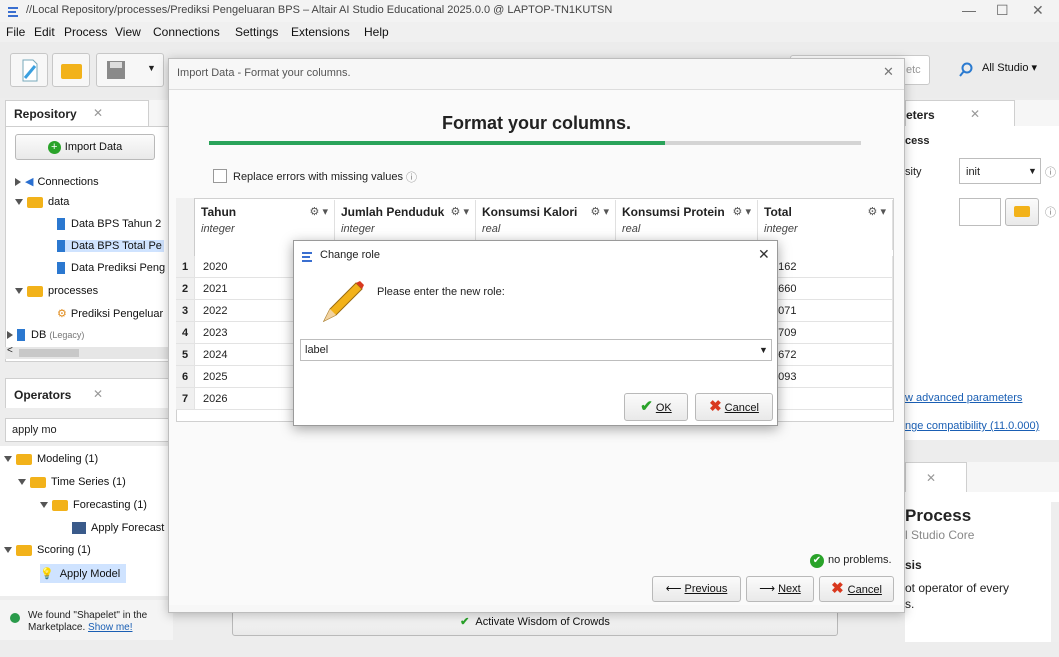 This screenshot has height=657, width=1059. I want to click on row-index: 5, so click(185, 355).